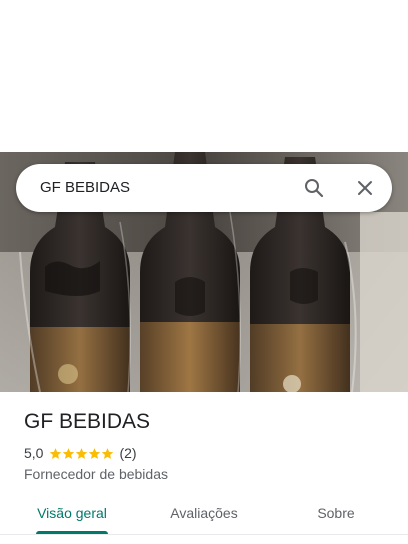  What do you see at coordinates (204, 534) in the screenshot?
I see `tabs-divider` at bounding box center [204, 534].